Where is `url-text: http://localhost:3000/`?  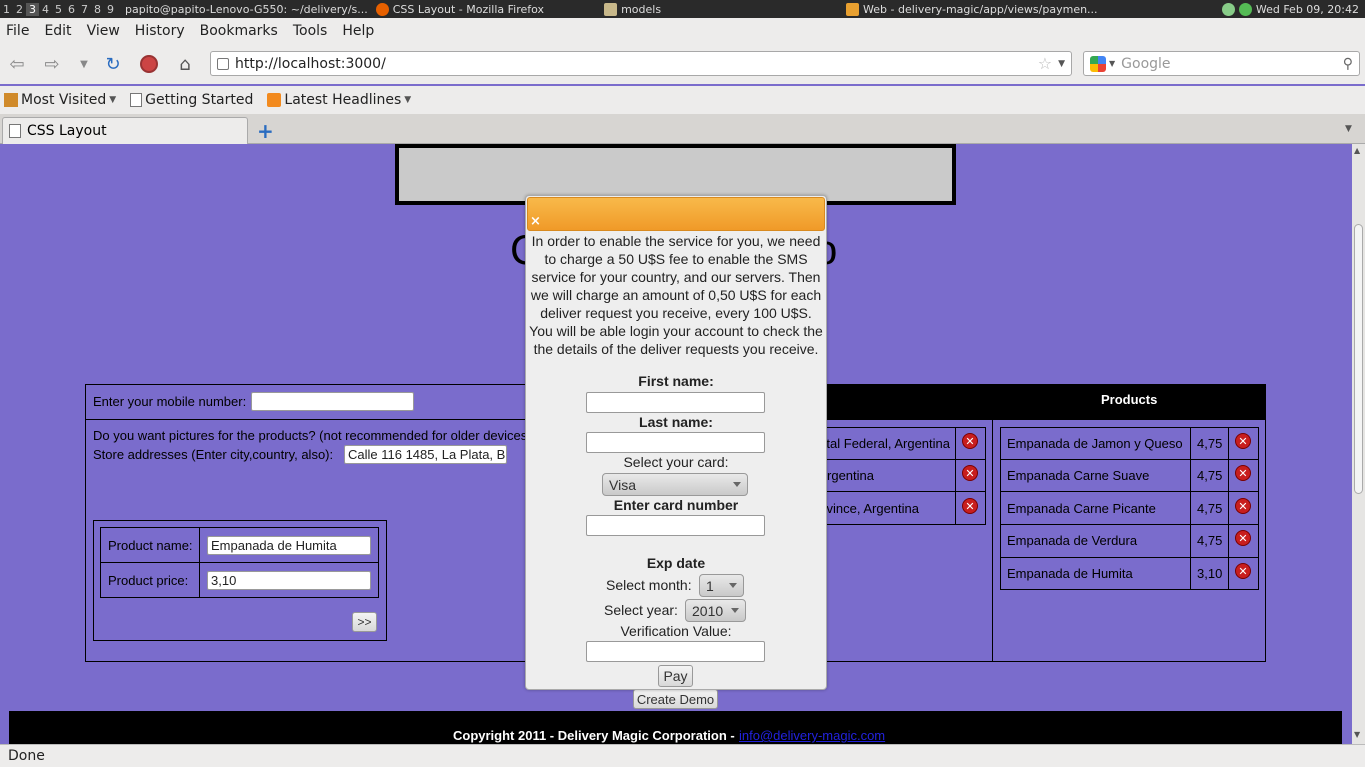 url-text: http://localhost:3000/ is located at coordinates (310, 63).